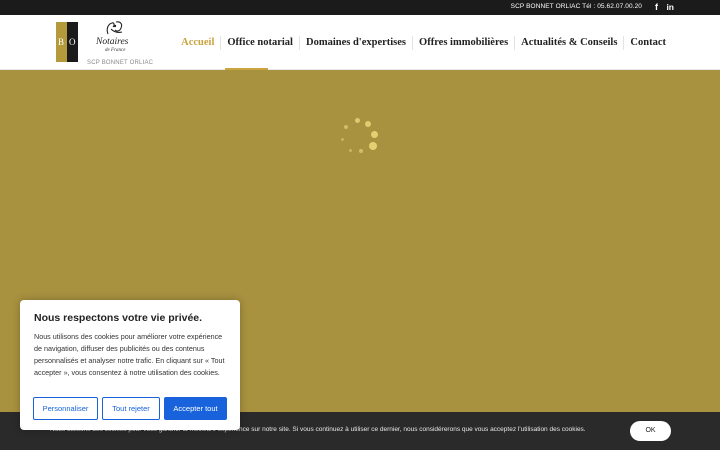  I want to click on nav-item-contact: Contact, so click(647, 42).